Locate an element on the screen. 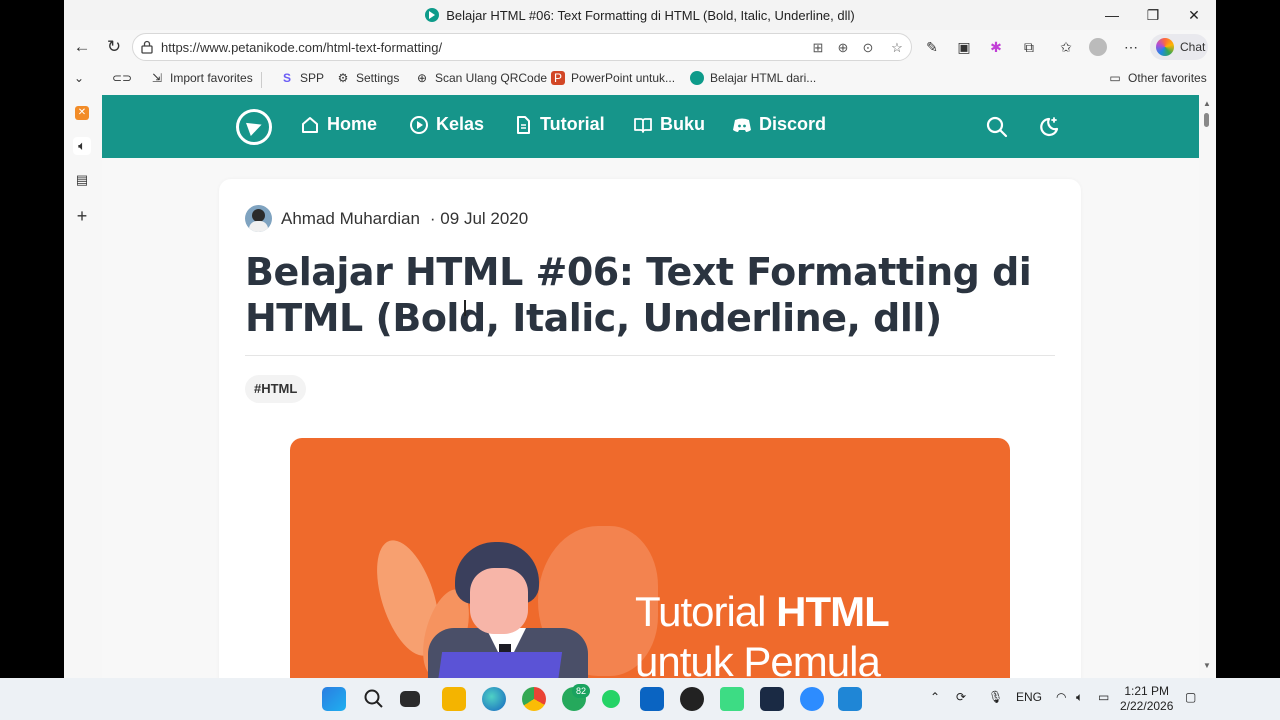 Image resolution: width=1280 pixels, height=720 pixels. pen-icon: ✎ is located at coordinates (932, 47).